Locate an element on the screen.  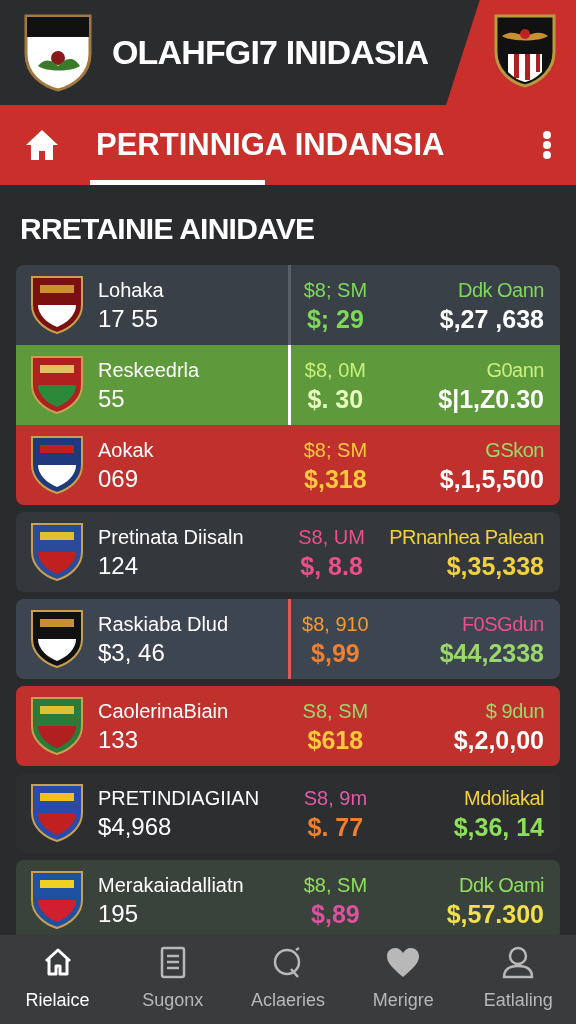
stat-label: Mdoliakal is located at coordinates (504, 798).